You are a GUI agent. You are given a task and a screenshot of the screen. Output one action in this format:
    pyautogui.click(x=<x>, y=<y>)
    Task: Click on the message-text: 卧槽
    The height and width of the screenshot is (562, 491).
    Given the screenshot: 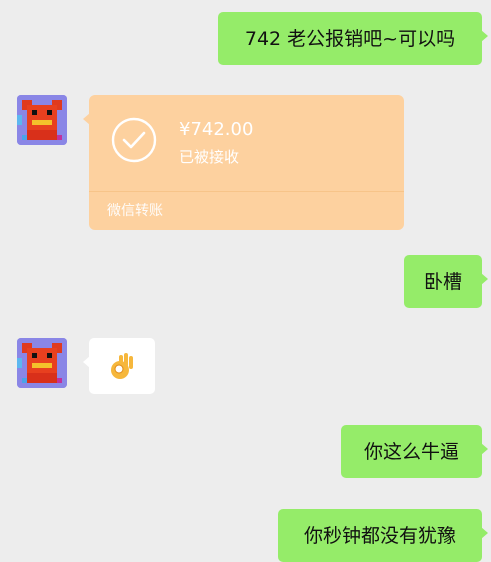 What is the action you would take?
    pyautogui.click(x=442, y=281)
    